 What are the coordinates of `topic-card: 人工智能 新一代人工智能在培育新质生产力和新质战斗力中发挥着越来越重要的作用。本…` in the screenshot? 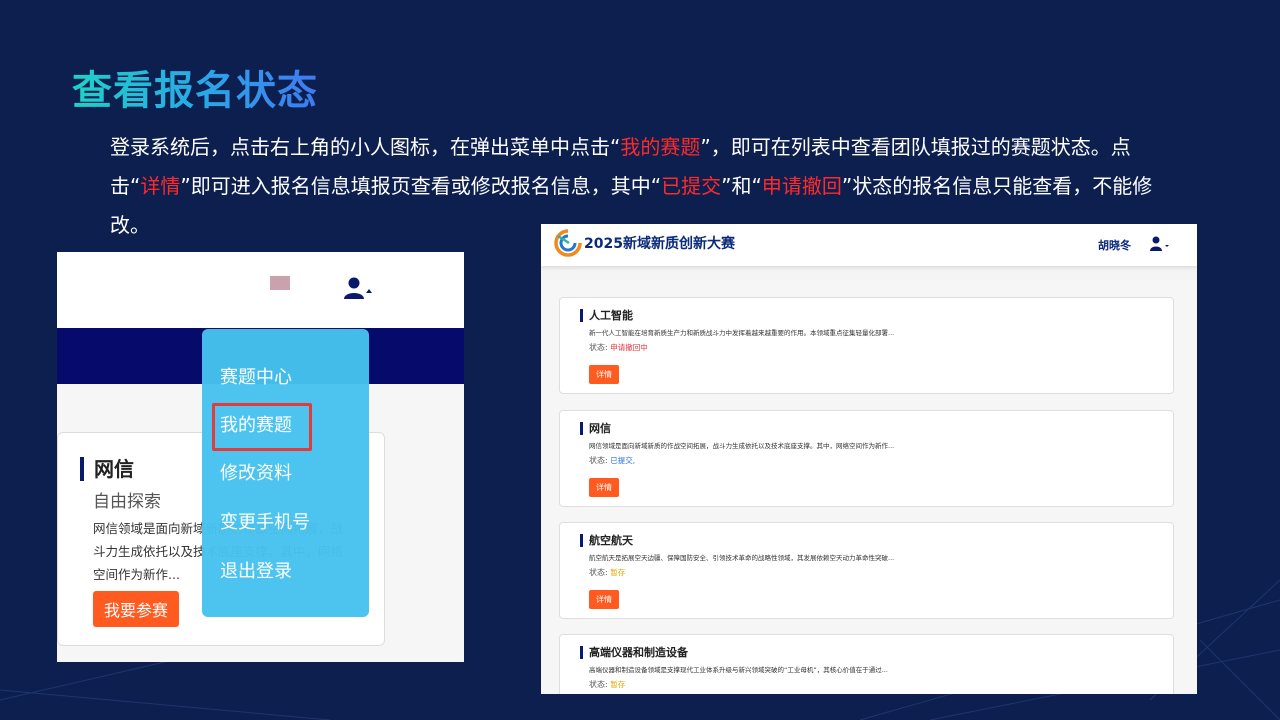 It's located at (866, 345).